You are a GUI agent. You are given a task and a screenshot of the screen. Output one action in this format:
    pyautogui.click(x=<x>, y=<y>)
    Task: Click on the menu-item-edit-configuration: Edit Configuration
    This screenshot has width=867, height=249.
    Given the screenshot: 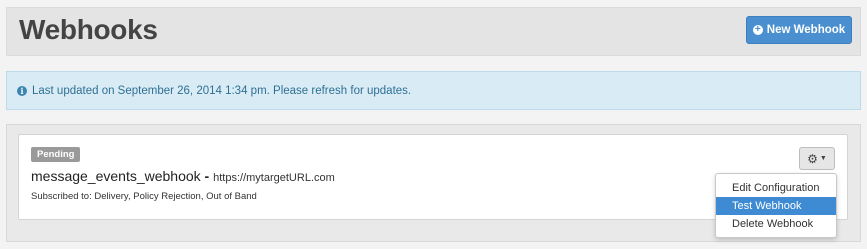 What is the action you would take?
    pyautogui.click(x=776, y=188)
    